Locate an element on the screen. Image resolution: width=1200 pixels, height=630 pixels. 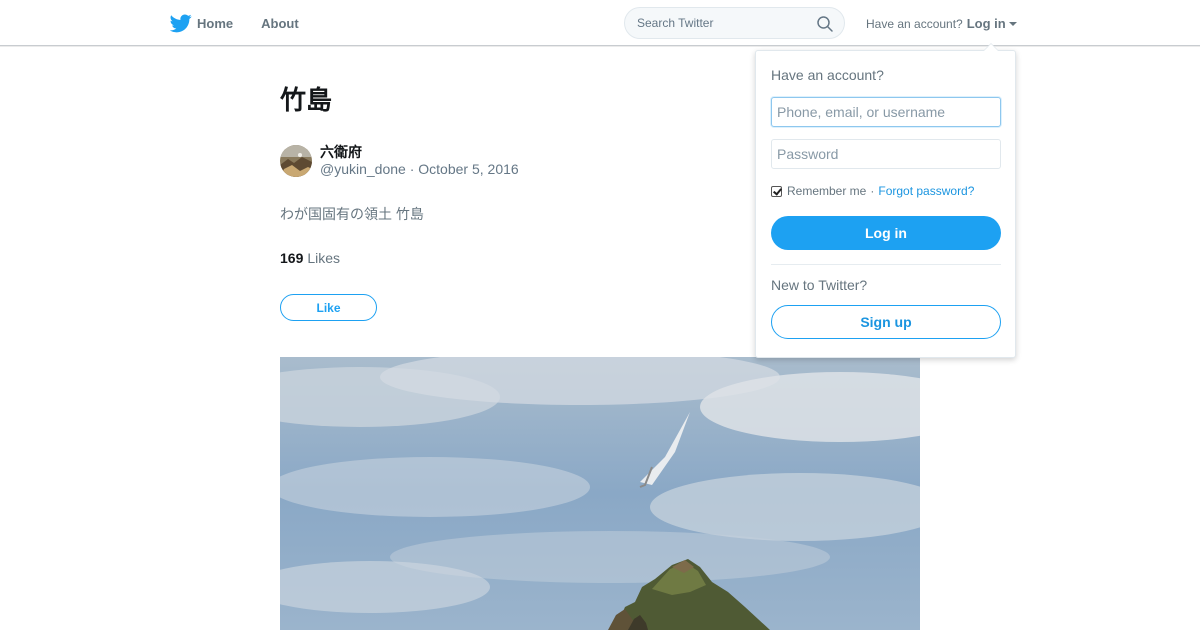
tweet-text: わが国固有の領土 竹島 is located at coordinates (352, 214).